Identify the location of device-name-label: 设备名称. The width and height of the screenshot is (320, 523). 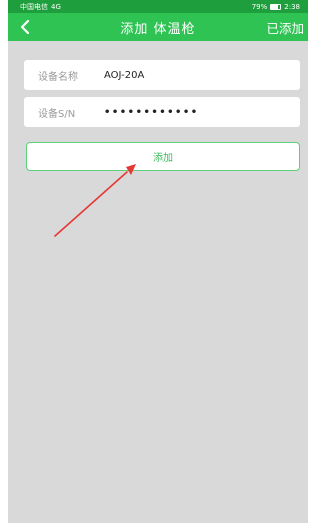
(58, 77).